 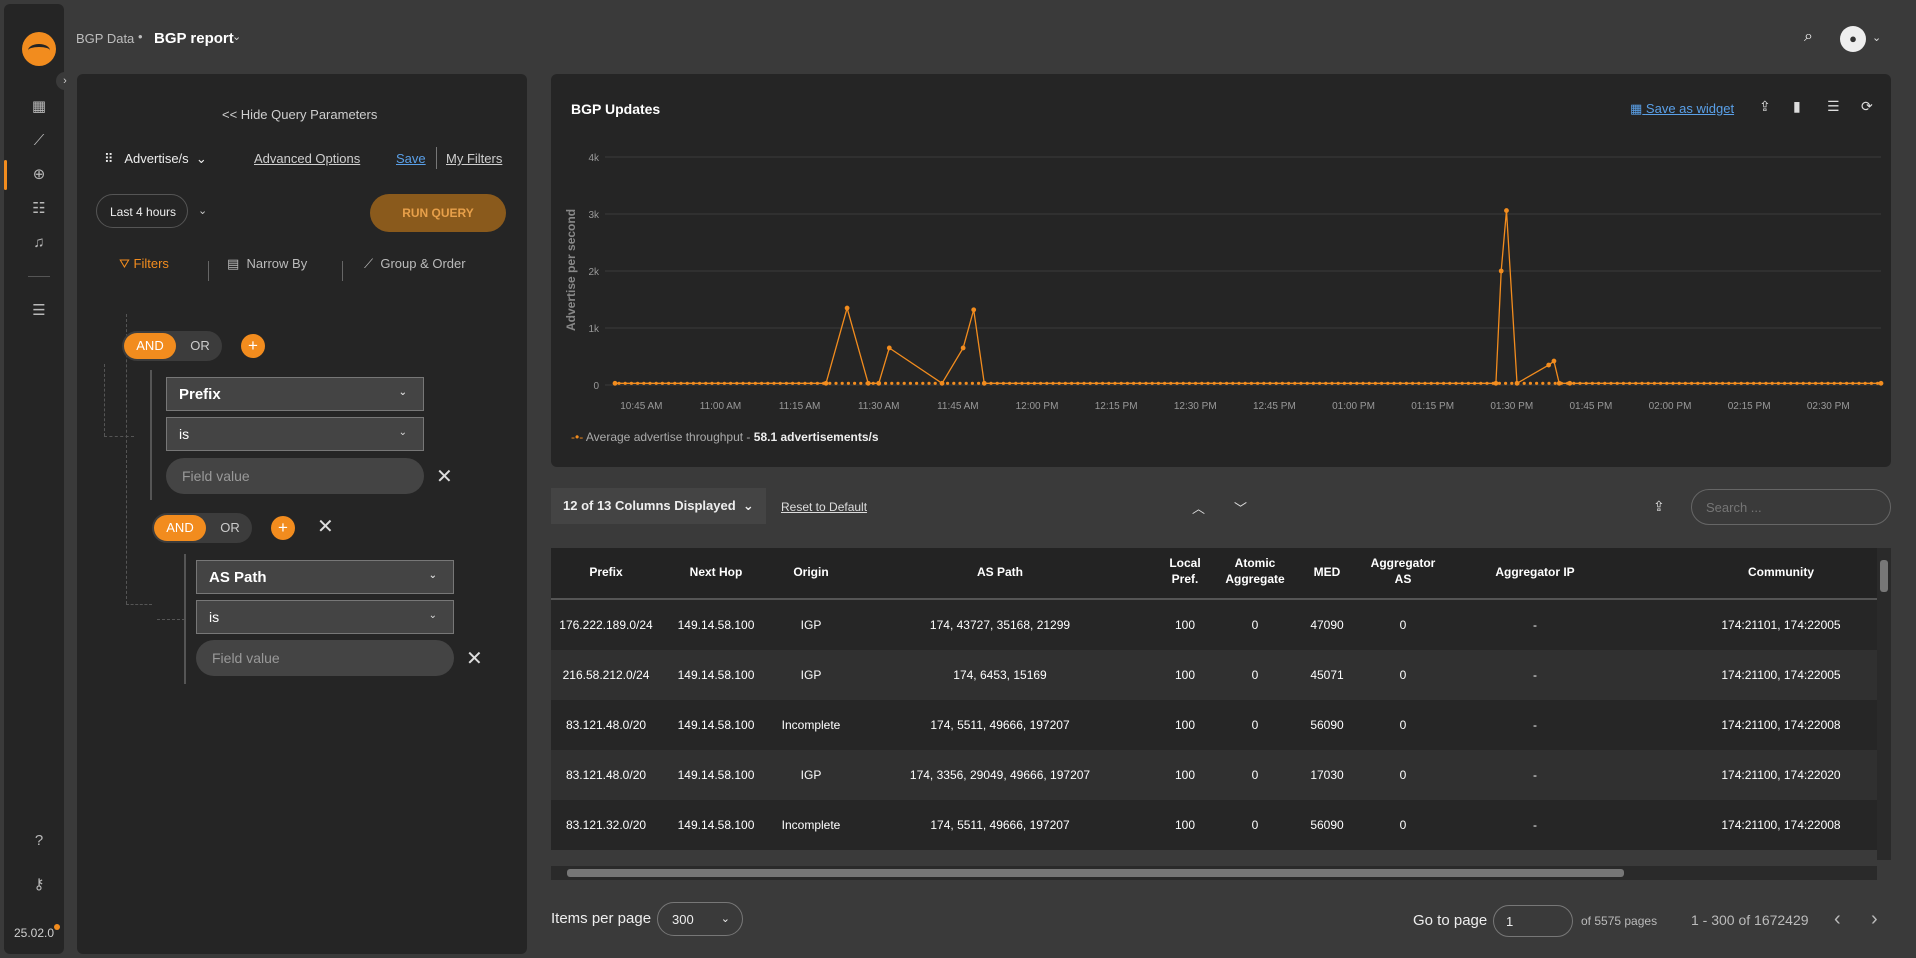 I want to click on column-header-next-hop: Next Hop, so click(x=716, y=572).